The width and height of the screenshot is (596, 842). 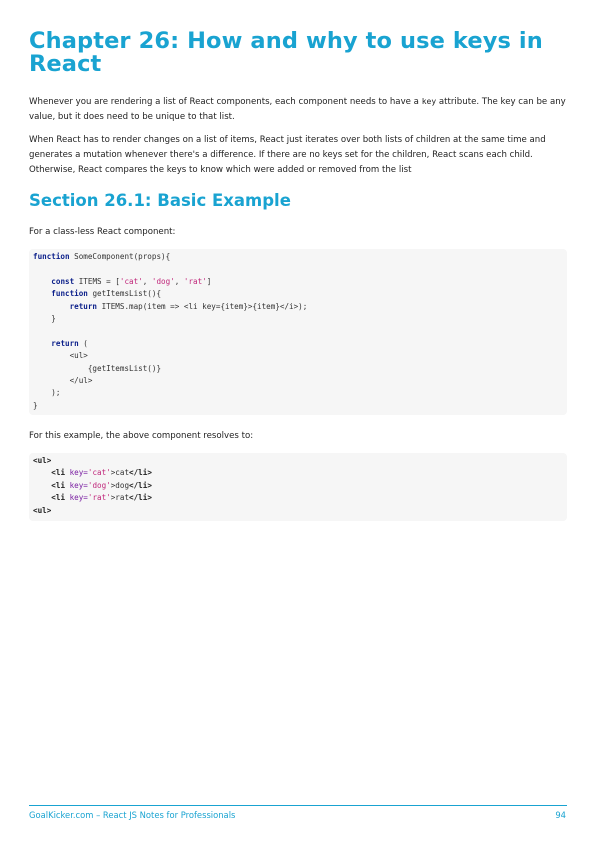 What do you see at coordinates (131, 281) in the screenshot?
I see `code-line: const ITEMS = ['cat', 'dog', 'rat']` at bounding box center [131, 281].